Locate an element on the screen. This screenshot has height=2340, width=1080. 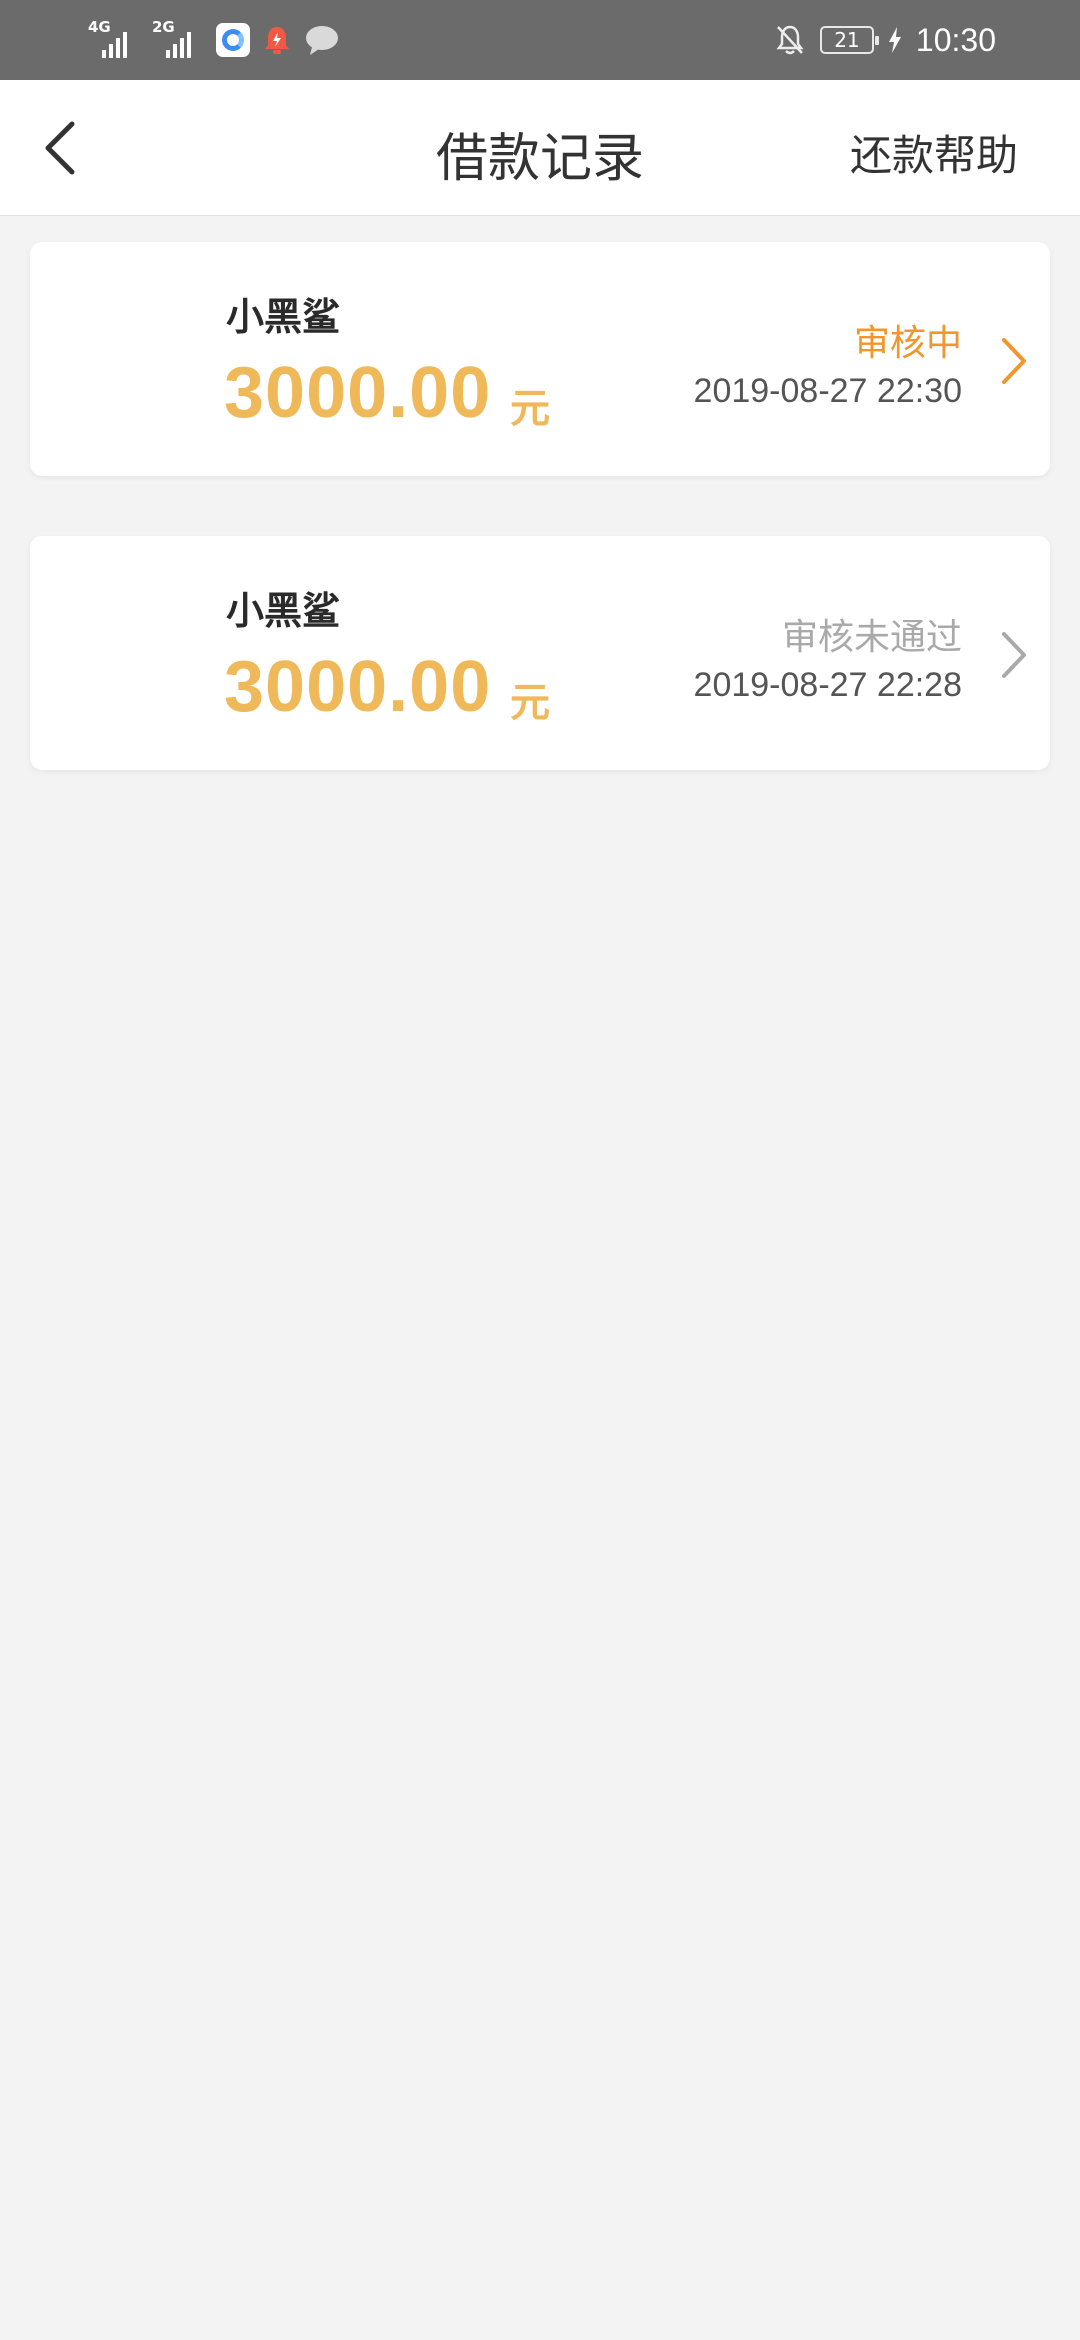
notifications-off-icon is located at coordinates (790, 40).